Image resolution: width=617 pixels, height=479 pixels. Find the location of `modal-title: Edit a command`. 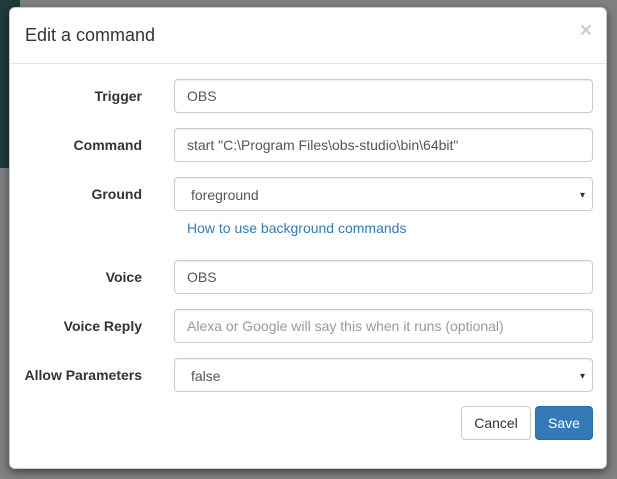

modal-title: Edit a command is located at coordinates (90, 35).